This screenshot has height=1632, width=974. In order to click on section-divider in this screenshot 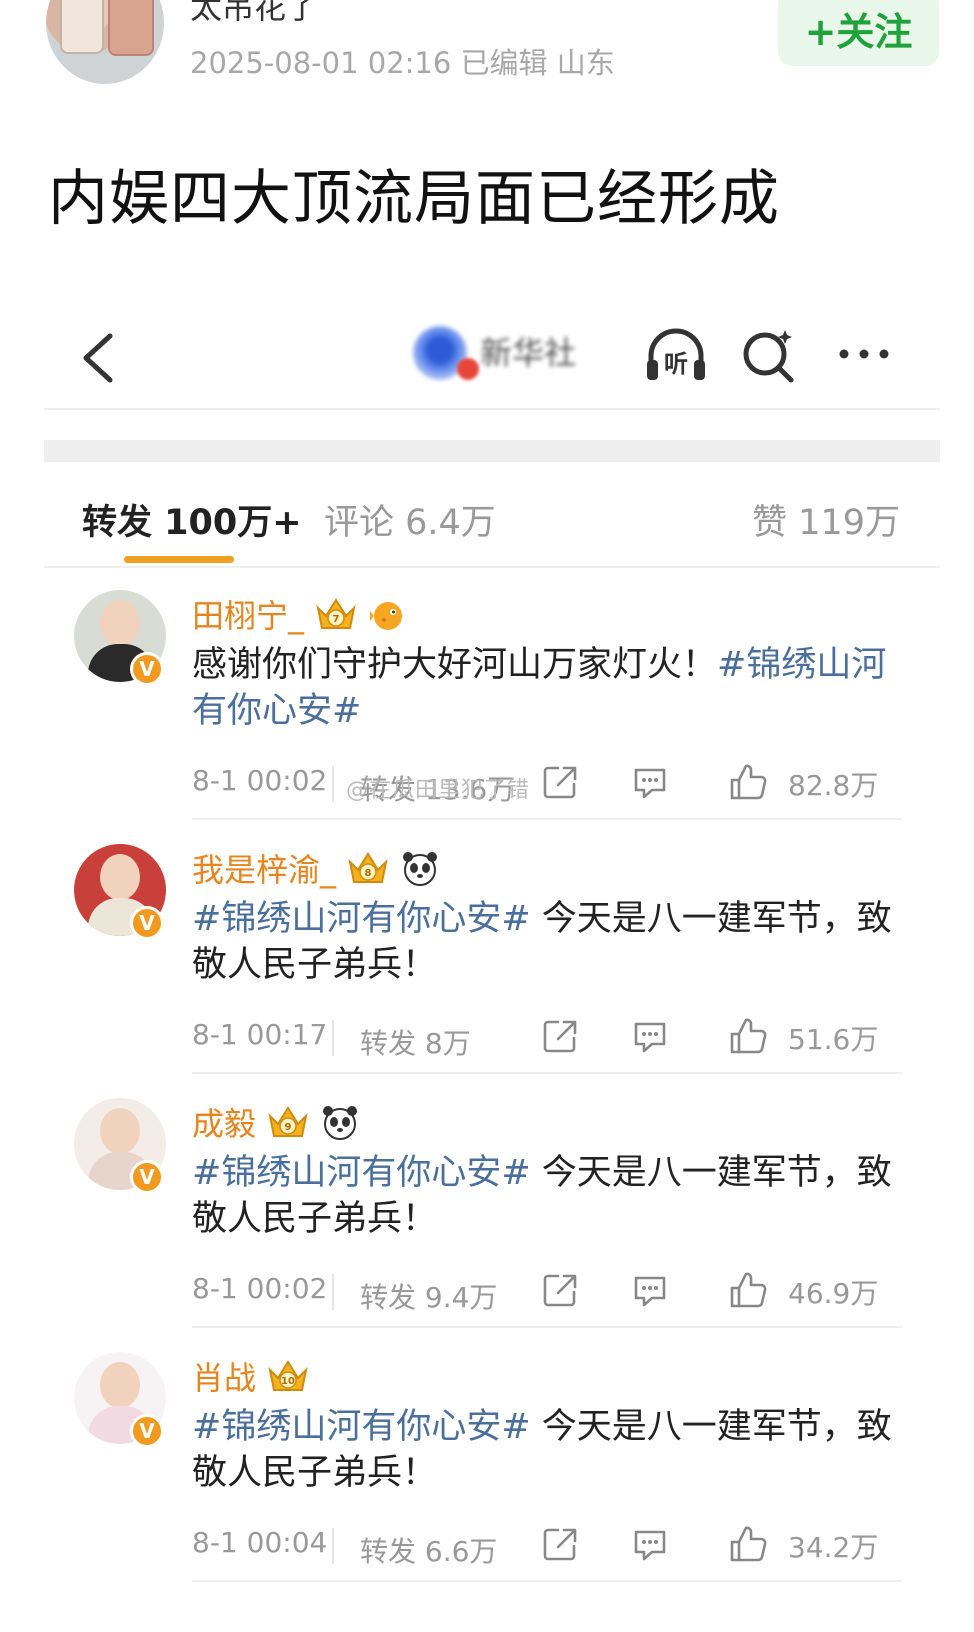, I will do `click(492, 451)`.